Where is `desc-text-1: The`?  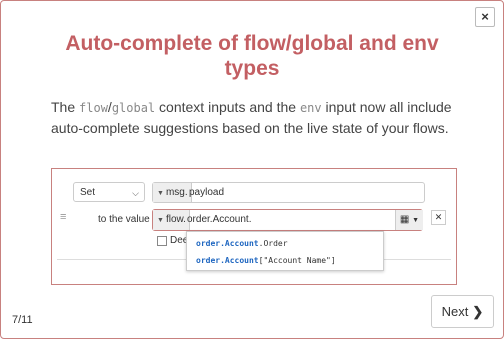 desc-text-1: The is located at coordinates (65, 107).